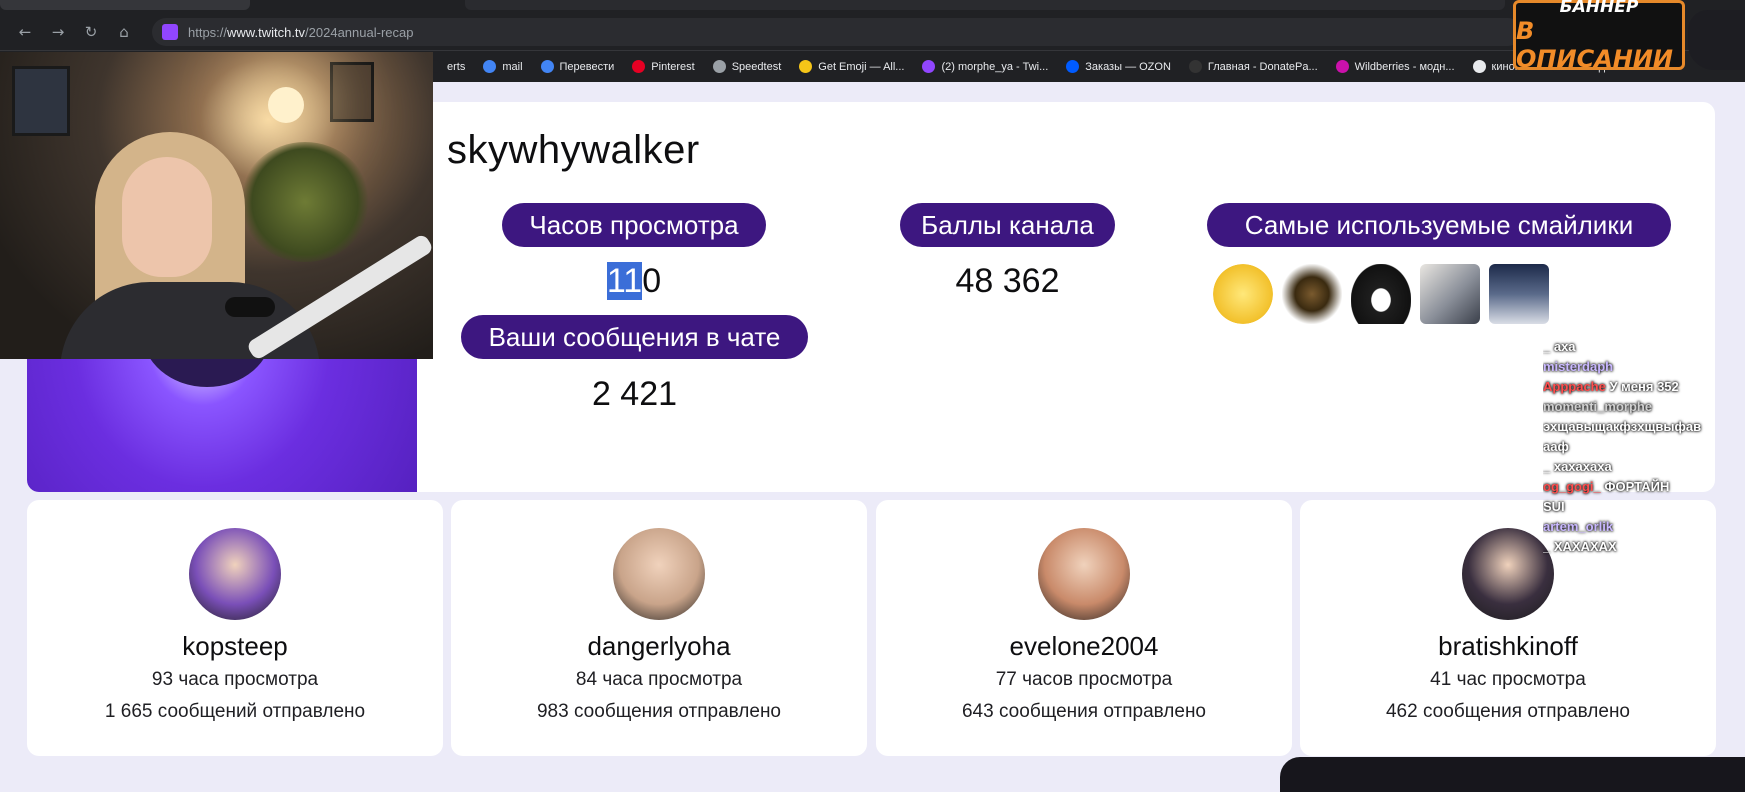 The height and width of the screenshot is (792, 1745). What do you see at coordinates (1572, 486) in the screenshot?
I see `chat-username: og_gogi_` at bounding box center [1572, 486].